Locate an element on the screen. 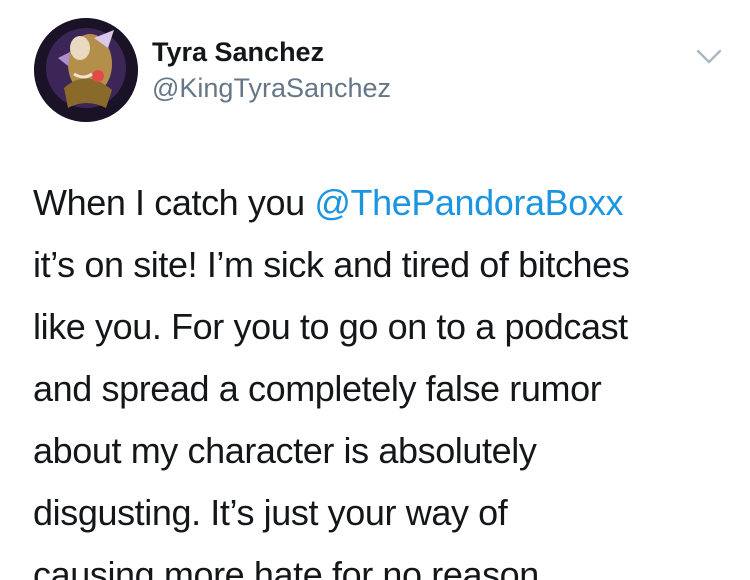  avatar is located at coordinates (86, 70).